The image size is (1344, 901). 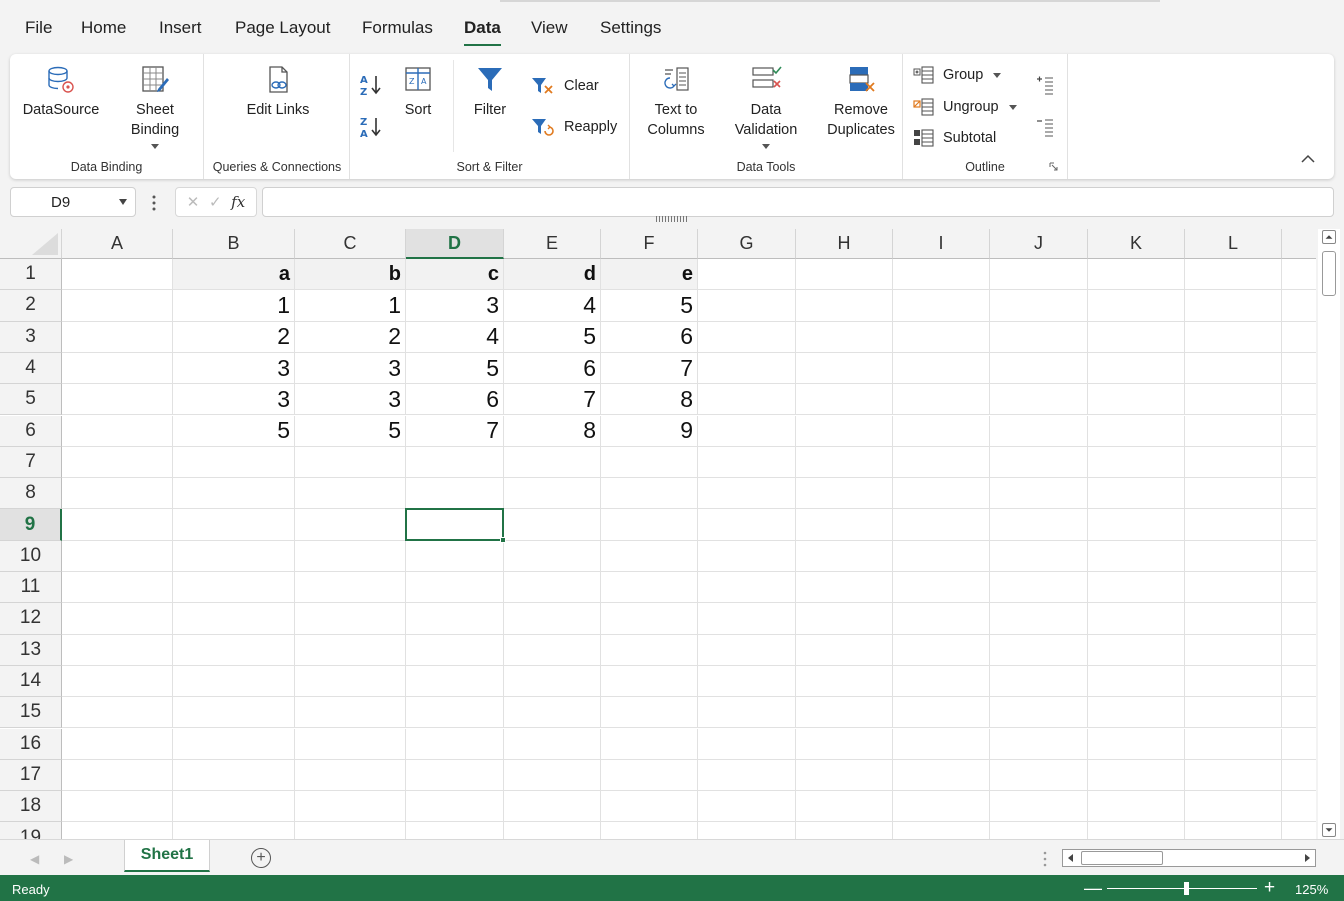 What do you see at coordinates (117, 368) in the screenshot?
I see `cell-a4` at bounding box center [117, 368].